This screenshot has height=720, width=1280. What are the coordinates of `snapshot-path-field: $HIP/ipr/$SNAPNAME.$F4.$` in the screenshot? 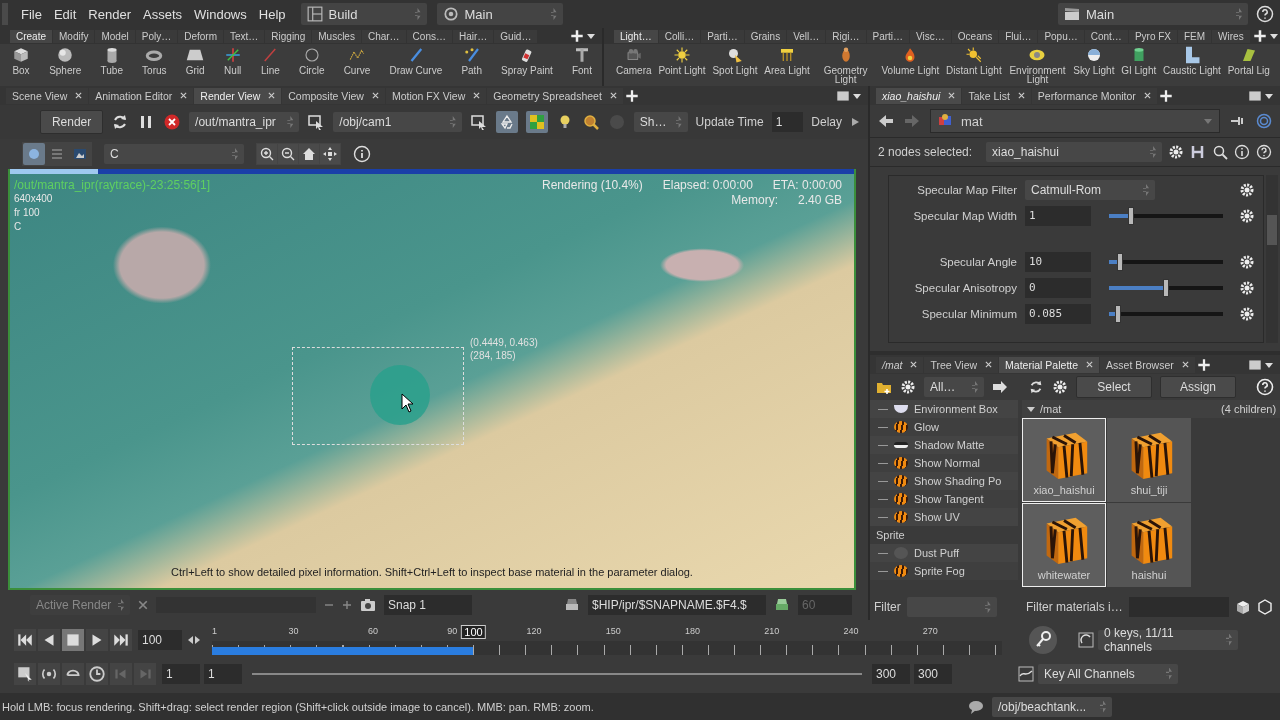 It's located at (677, 605).